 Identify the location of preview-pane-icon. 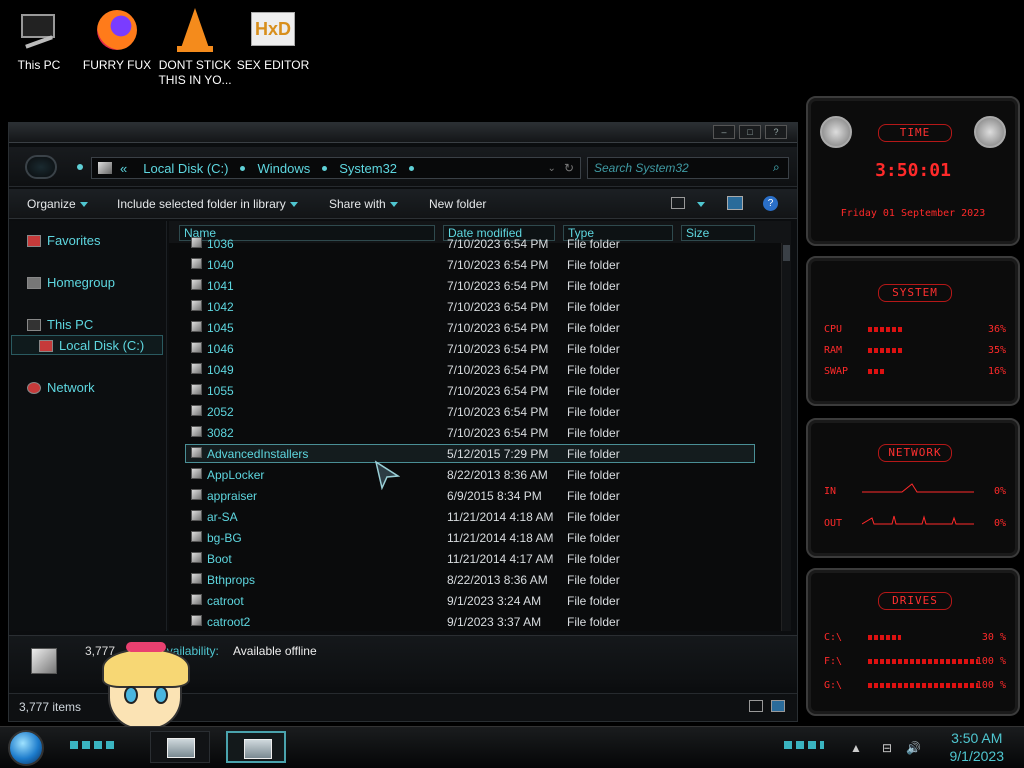
(735, 203).